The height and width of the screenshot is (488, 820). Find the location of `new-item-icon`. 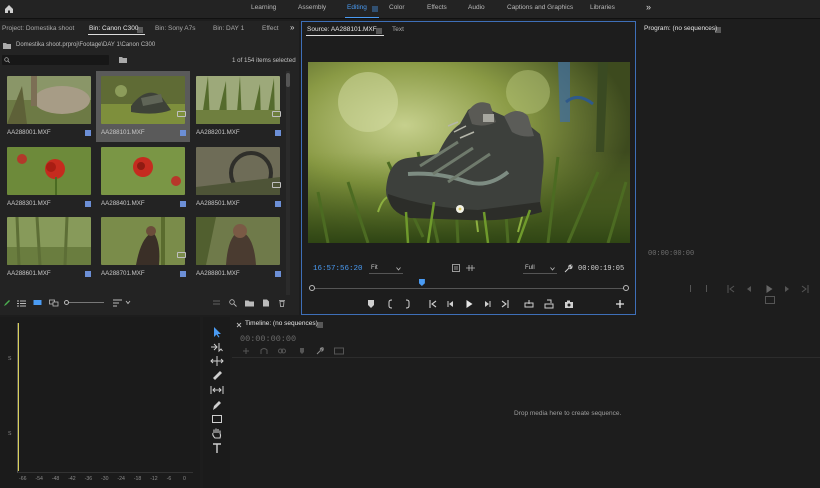

new-item-icon is located at coordinates (266, 303).